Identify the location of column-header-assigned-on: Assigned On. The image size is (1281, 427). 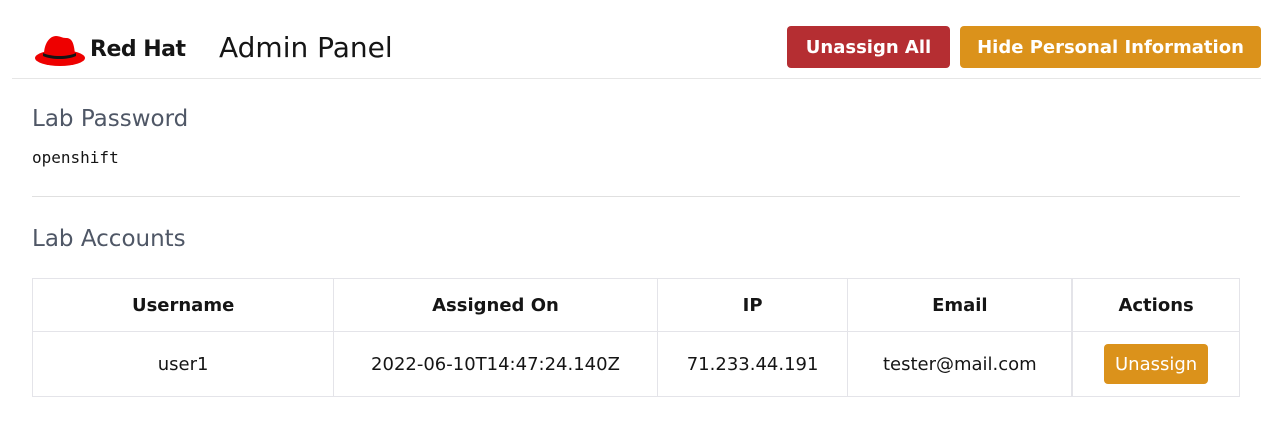
(495, 305).